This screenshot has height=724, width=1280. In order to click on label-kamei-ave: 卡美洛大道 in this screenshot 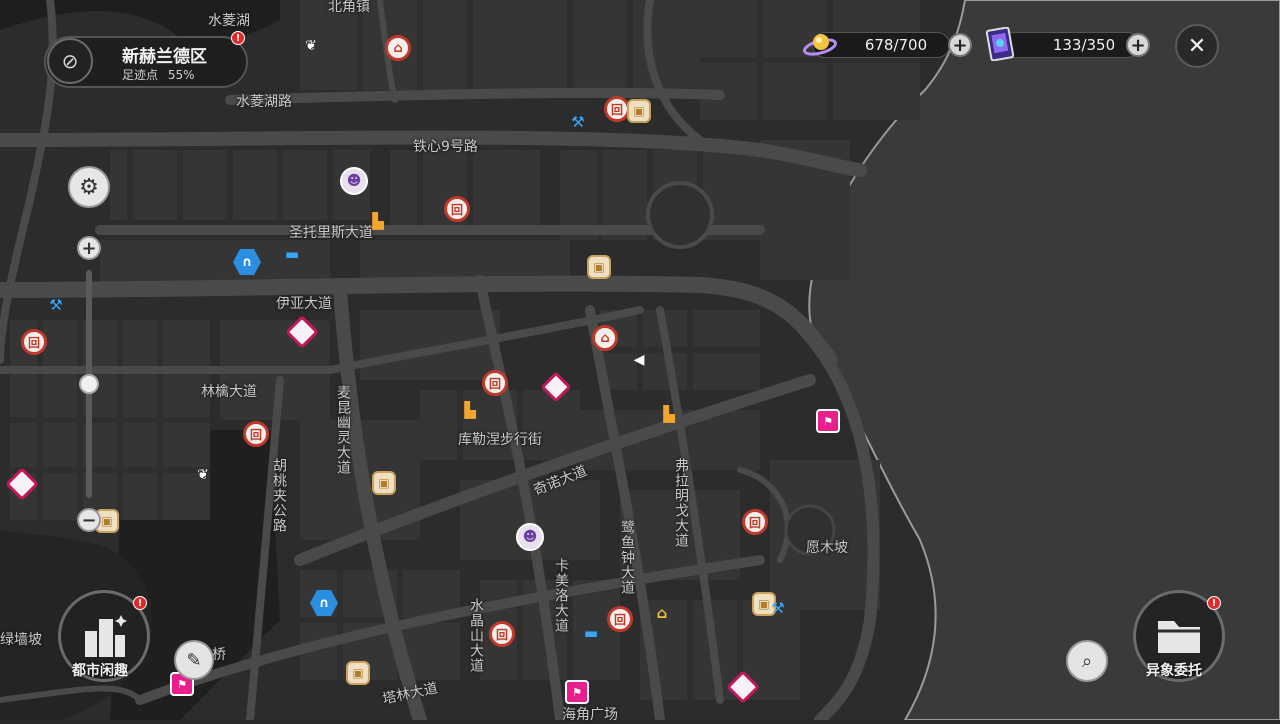, I will do `click(561, 595)`.